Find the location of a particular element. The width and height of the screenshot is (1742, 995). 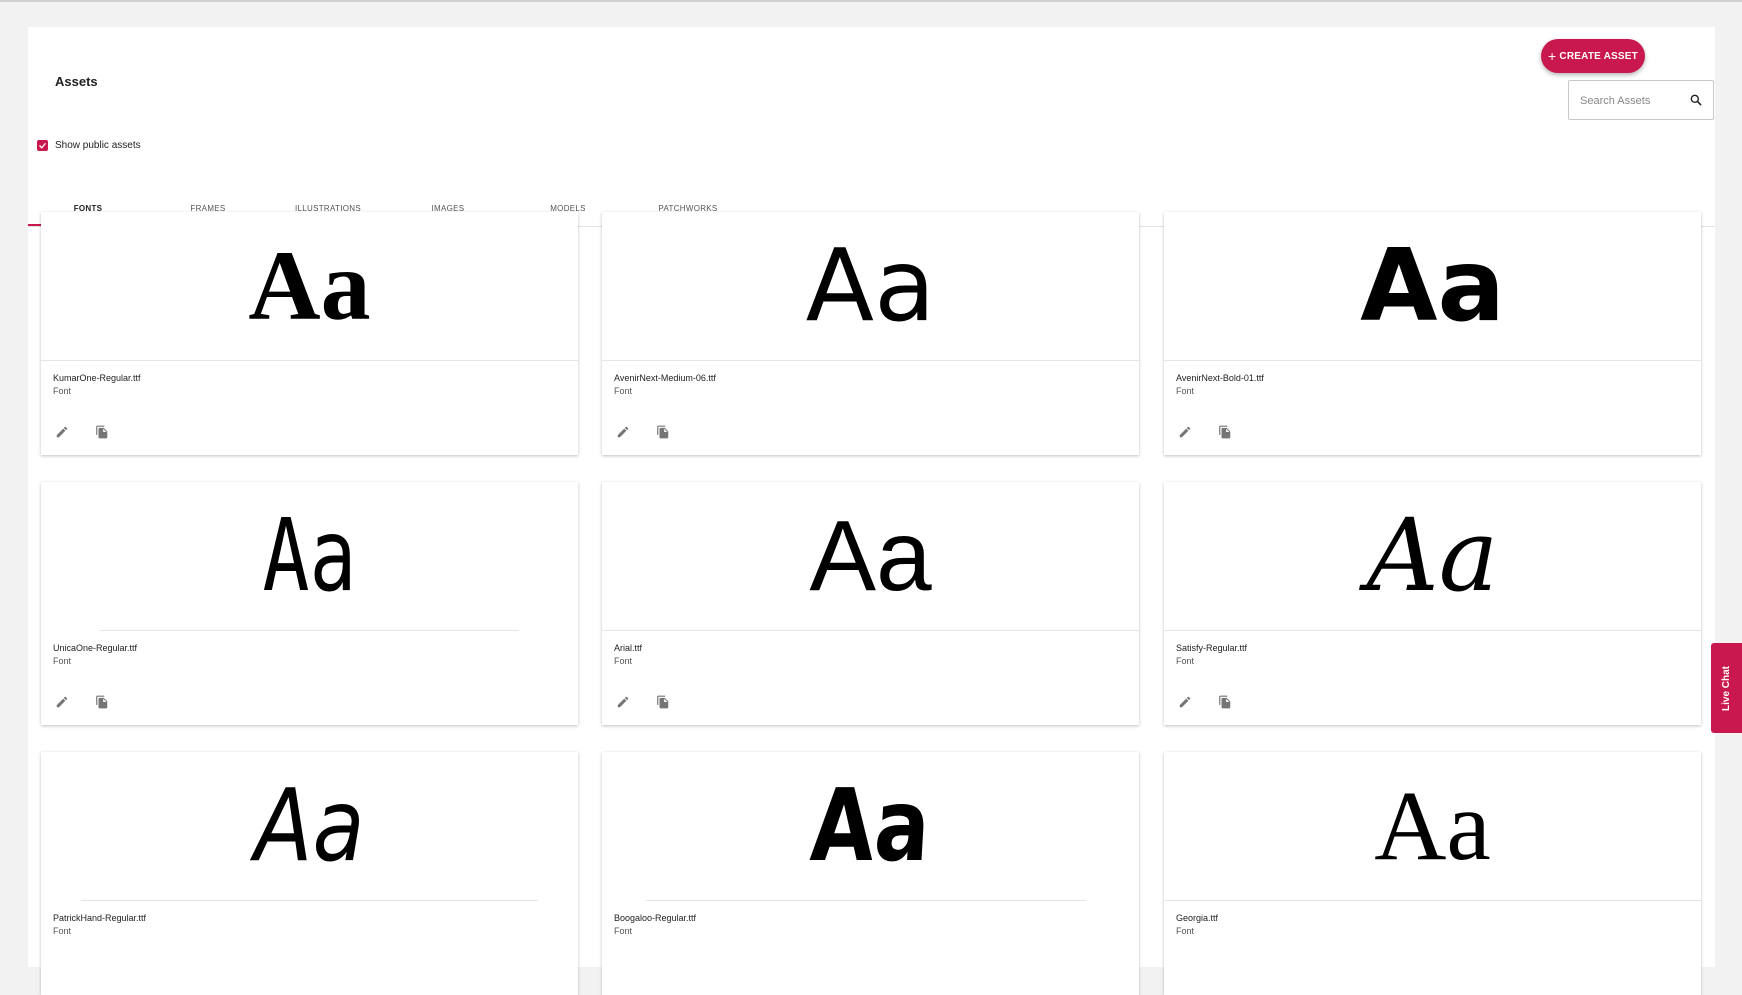

live-chat-button: Live Chat is located at coordinates (1726, 688).